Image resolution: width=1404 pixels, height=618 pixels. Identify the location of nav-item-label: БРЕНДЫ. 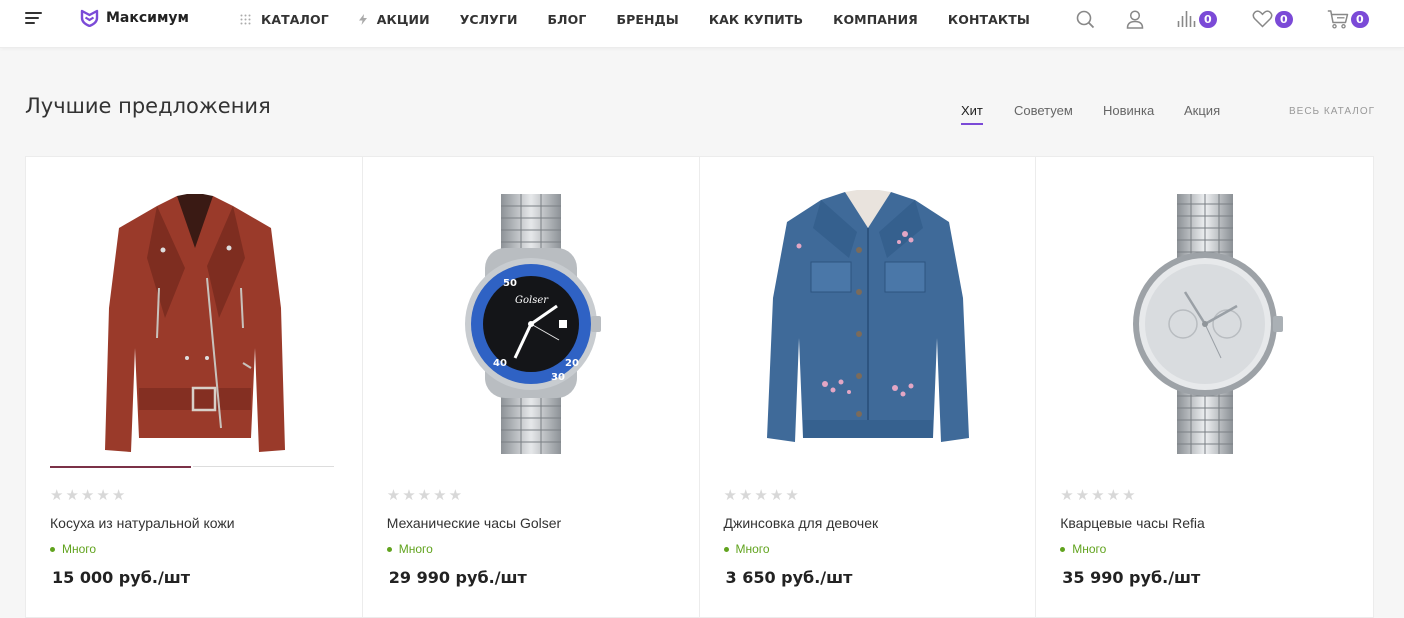
(647, 19).